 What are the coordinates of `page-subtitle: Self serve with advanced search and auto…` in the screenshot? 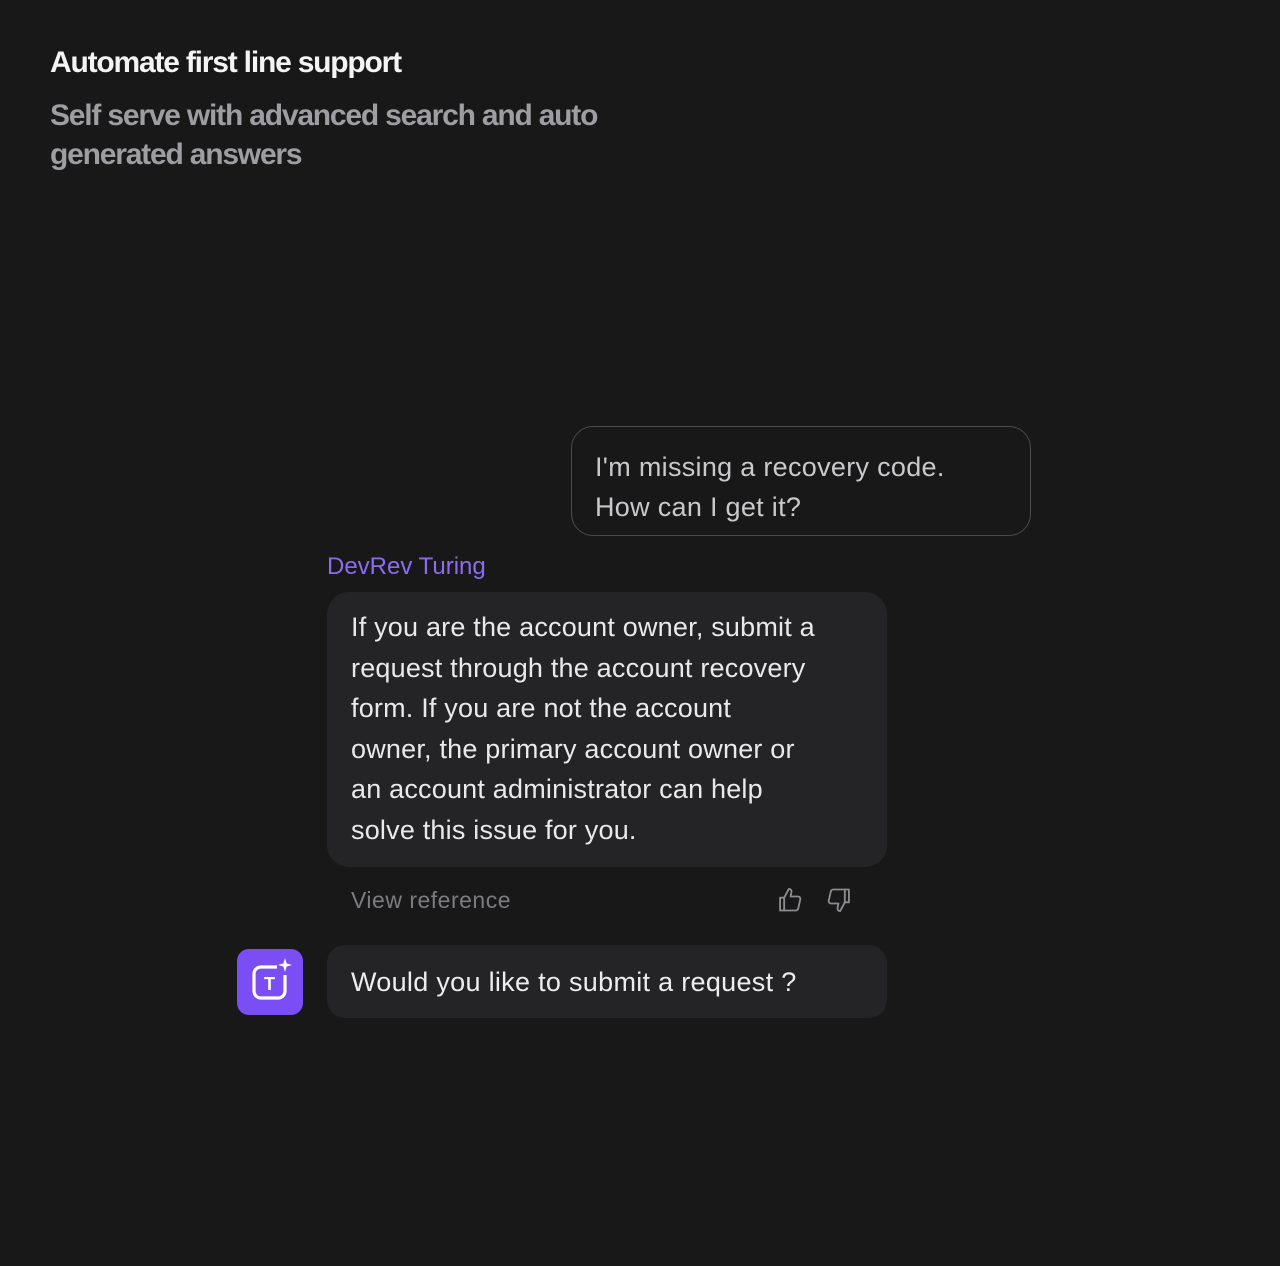 It's located at (350, 135).